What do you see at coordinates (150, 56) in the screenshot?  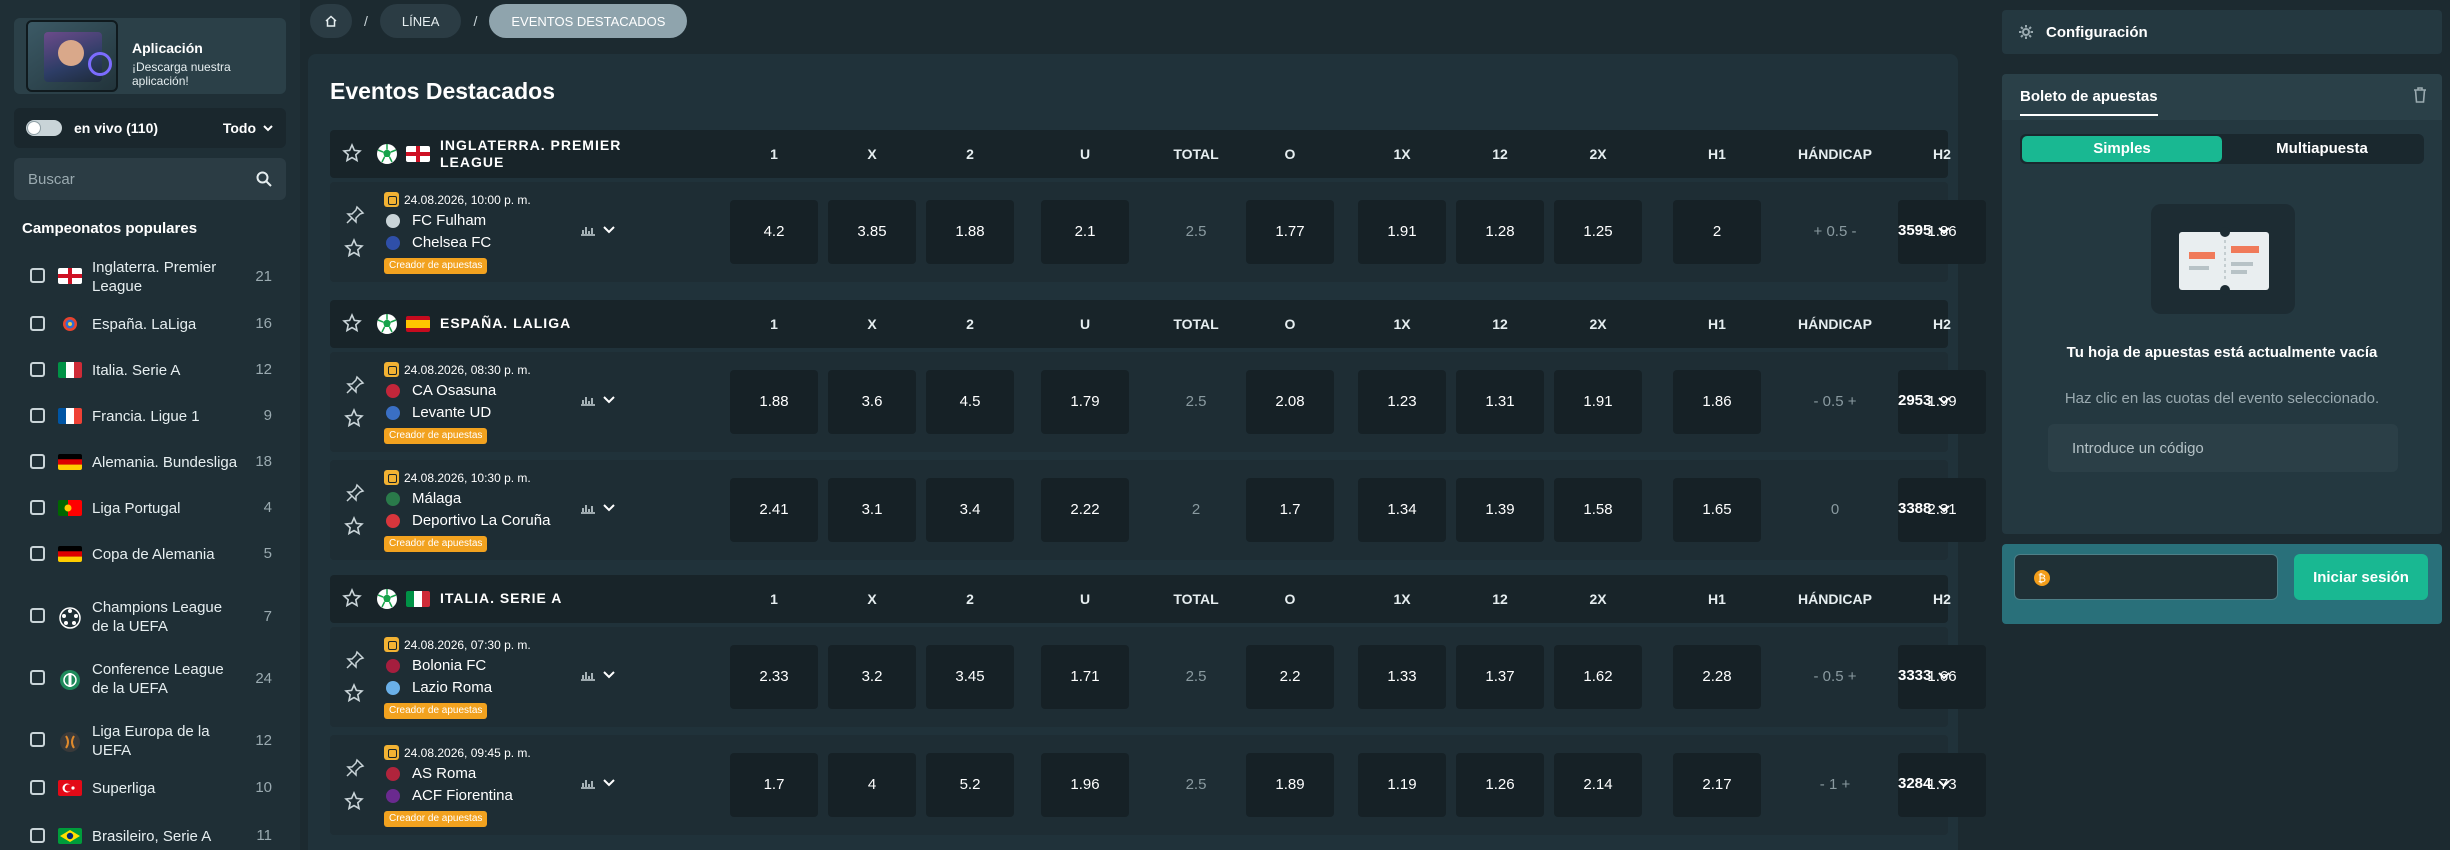 I see `app-download-banner: Aplicación ¡Descarga nuestra aplicación!` at bounding box center [150, 56].